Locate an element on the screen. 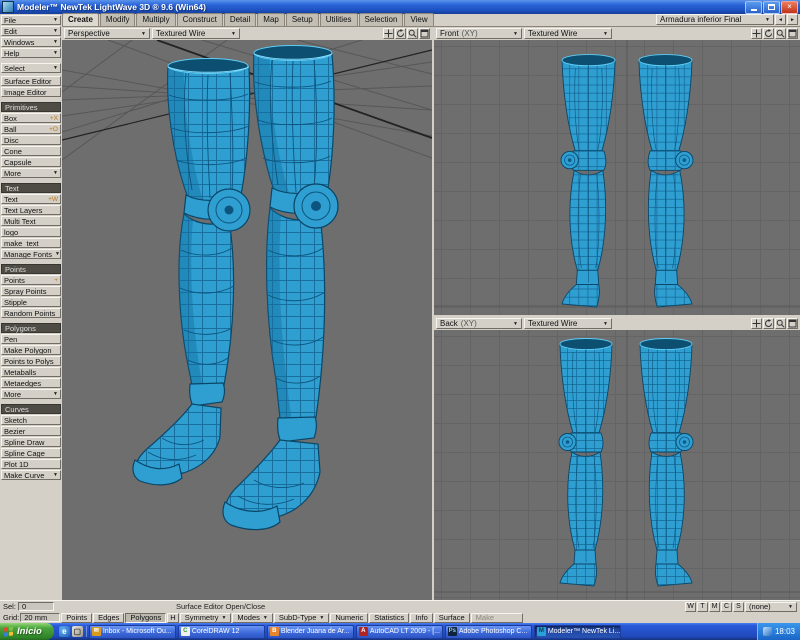  tool-disc: Disc is located at coordinates (31, 140).